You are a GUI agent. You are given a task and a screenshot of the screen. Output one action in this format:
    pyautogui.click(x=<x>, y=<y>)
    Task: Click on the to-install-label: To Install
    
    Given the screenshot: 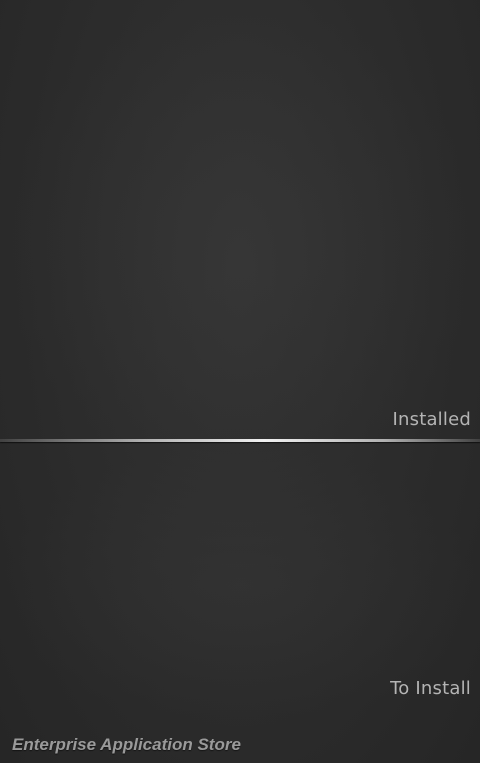 What is the action you would take?
    pyautogui.click(x=430, y=688)
    